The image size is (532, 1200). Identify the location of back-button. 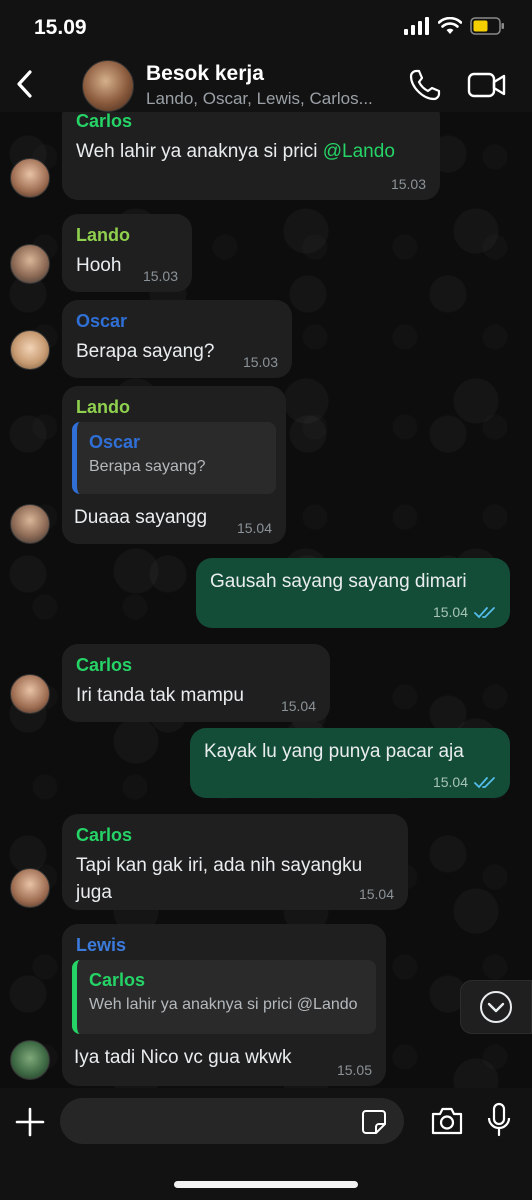
(25, 84).